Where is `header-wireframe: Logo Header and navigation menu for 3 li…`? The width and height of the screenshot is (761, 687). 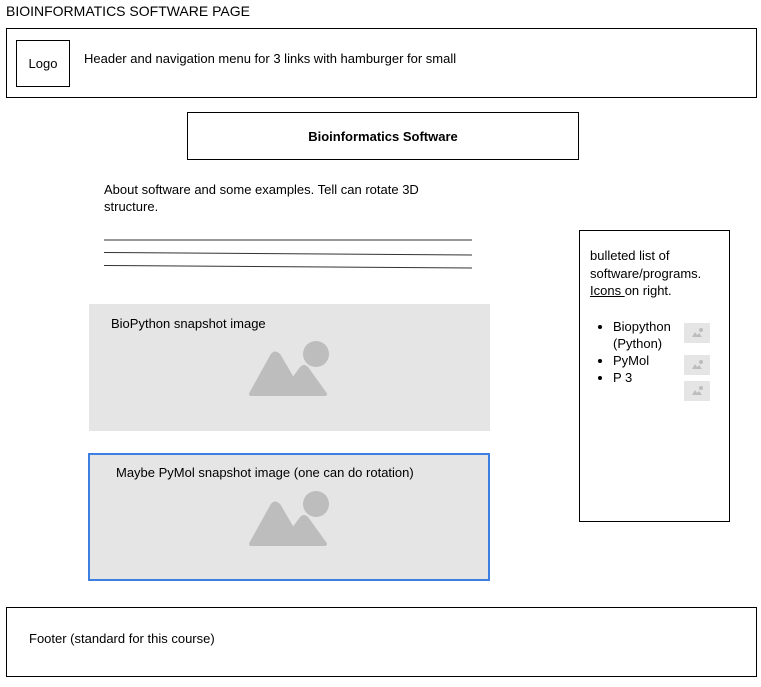 header-wireframe: Logo Header and navigation menu for 3 li… is located at coordinates (381, 63).